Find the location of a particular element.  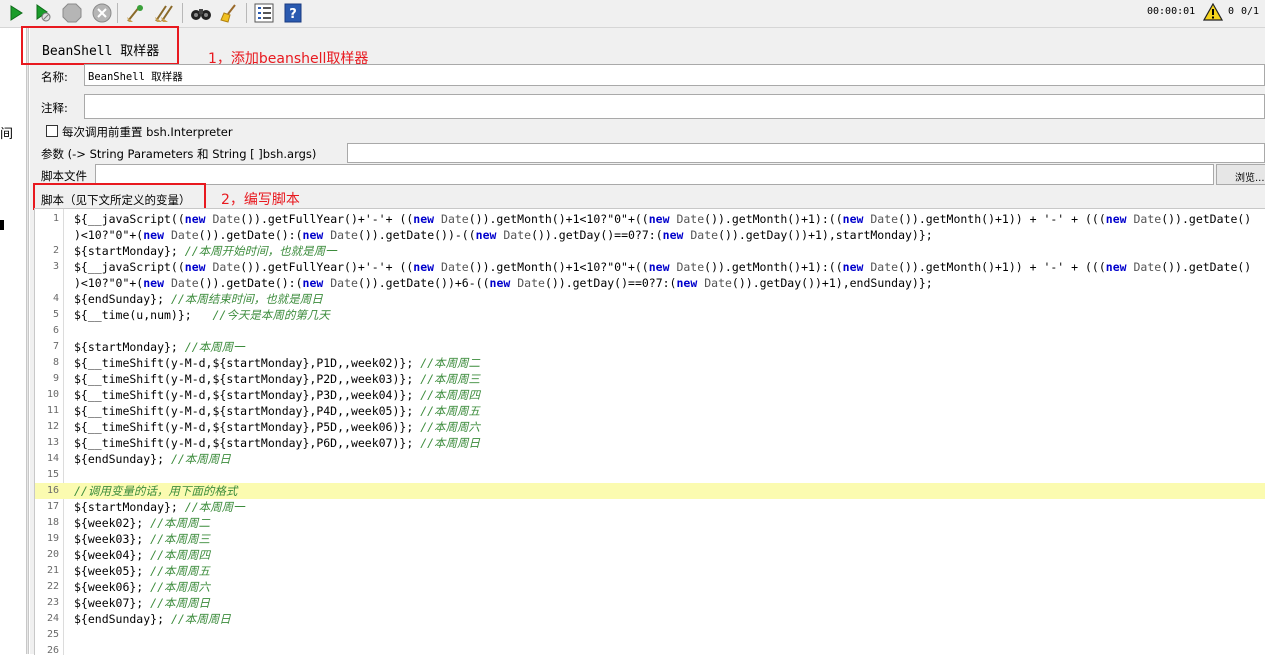

elapsed-timer: 00:00:01 is located at coordinates (1171, 11).